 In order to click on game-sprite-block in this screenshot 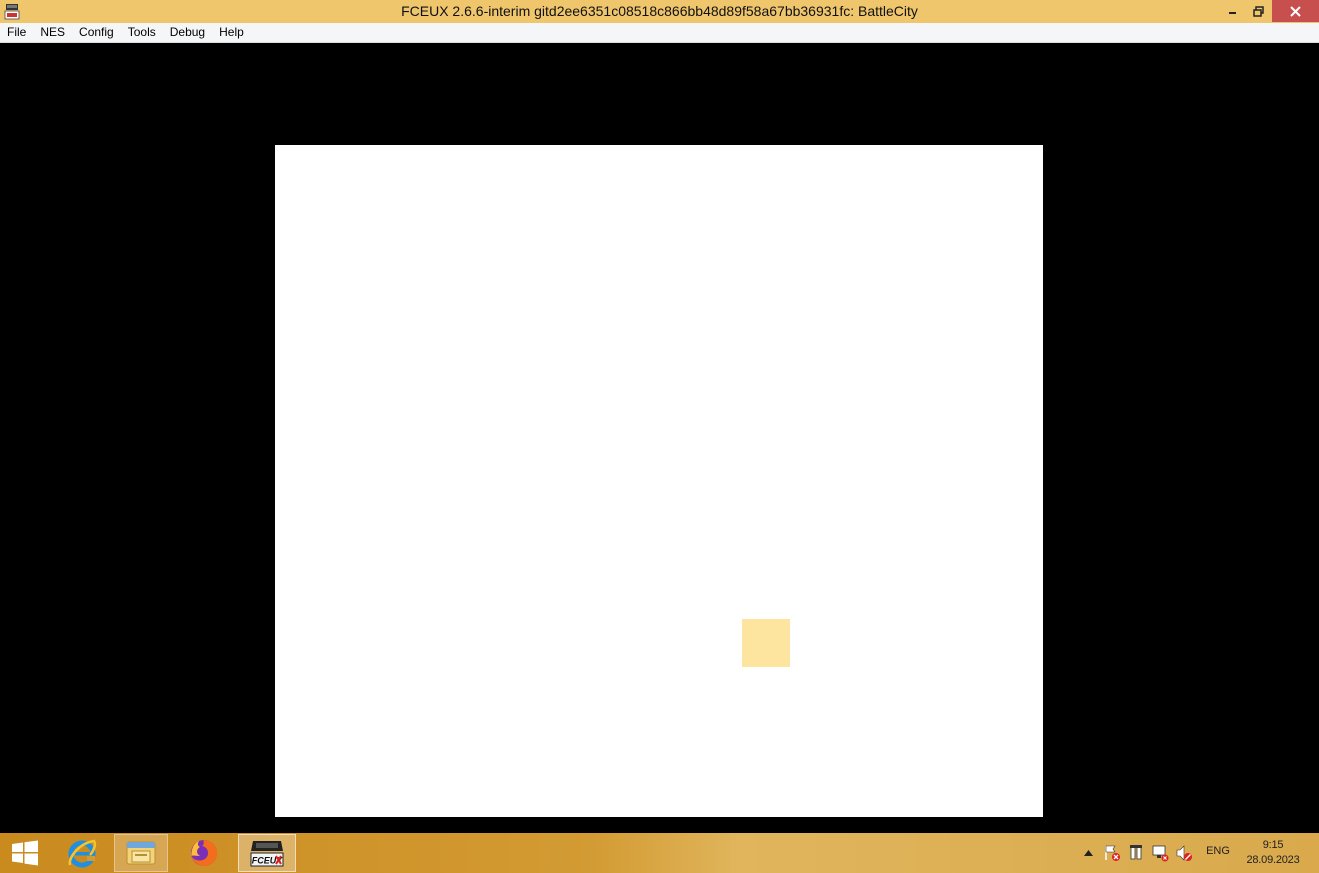, I will do `click(766, 643)`.